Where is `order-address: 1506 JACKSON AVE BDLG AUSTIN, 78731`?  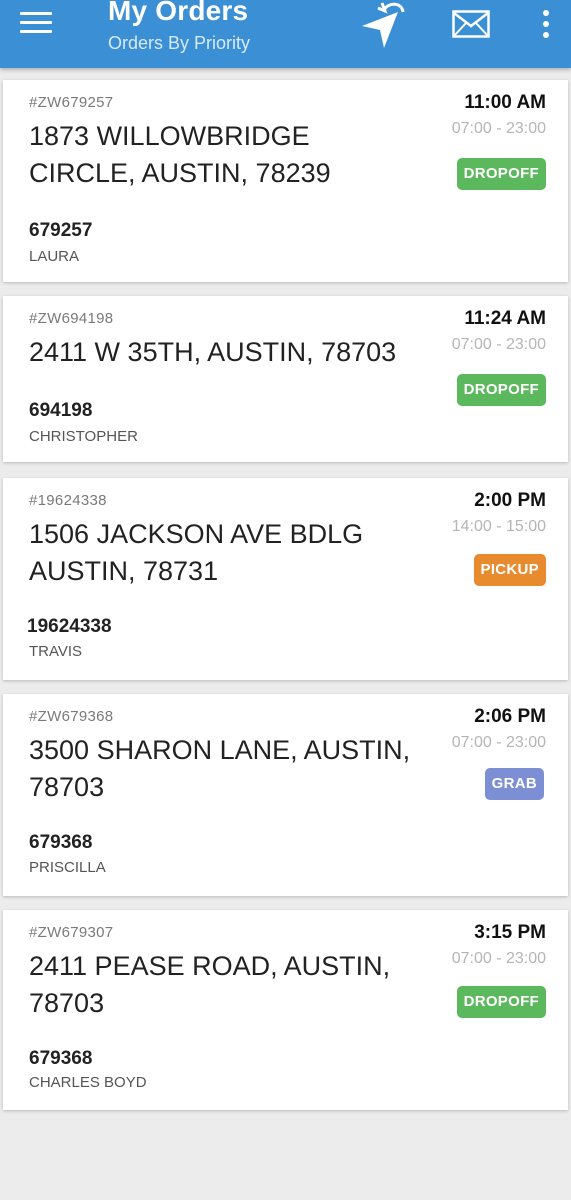
order-address: 1506 JACKSON AVE BDLG AUSTIN, 78731 is located at coordinates (224, 553).